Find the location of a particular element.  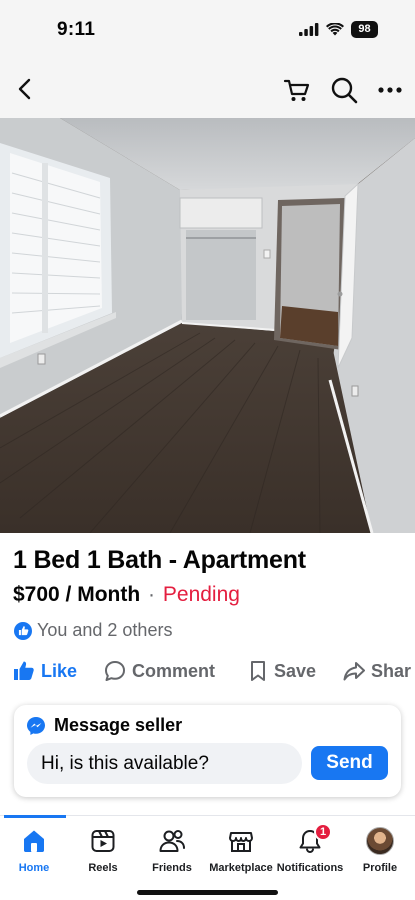

message-seller-header: Message seller is located at coordinates (104, 725).